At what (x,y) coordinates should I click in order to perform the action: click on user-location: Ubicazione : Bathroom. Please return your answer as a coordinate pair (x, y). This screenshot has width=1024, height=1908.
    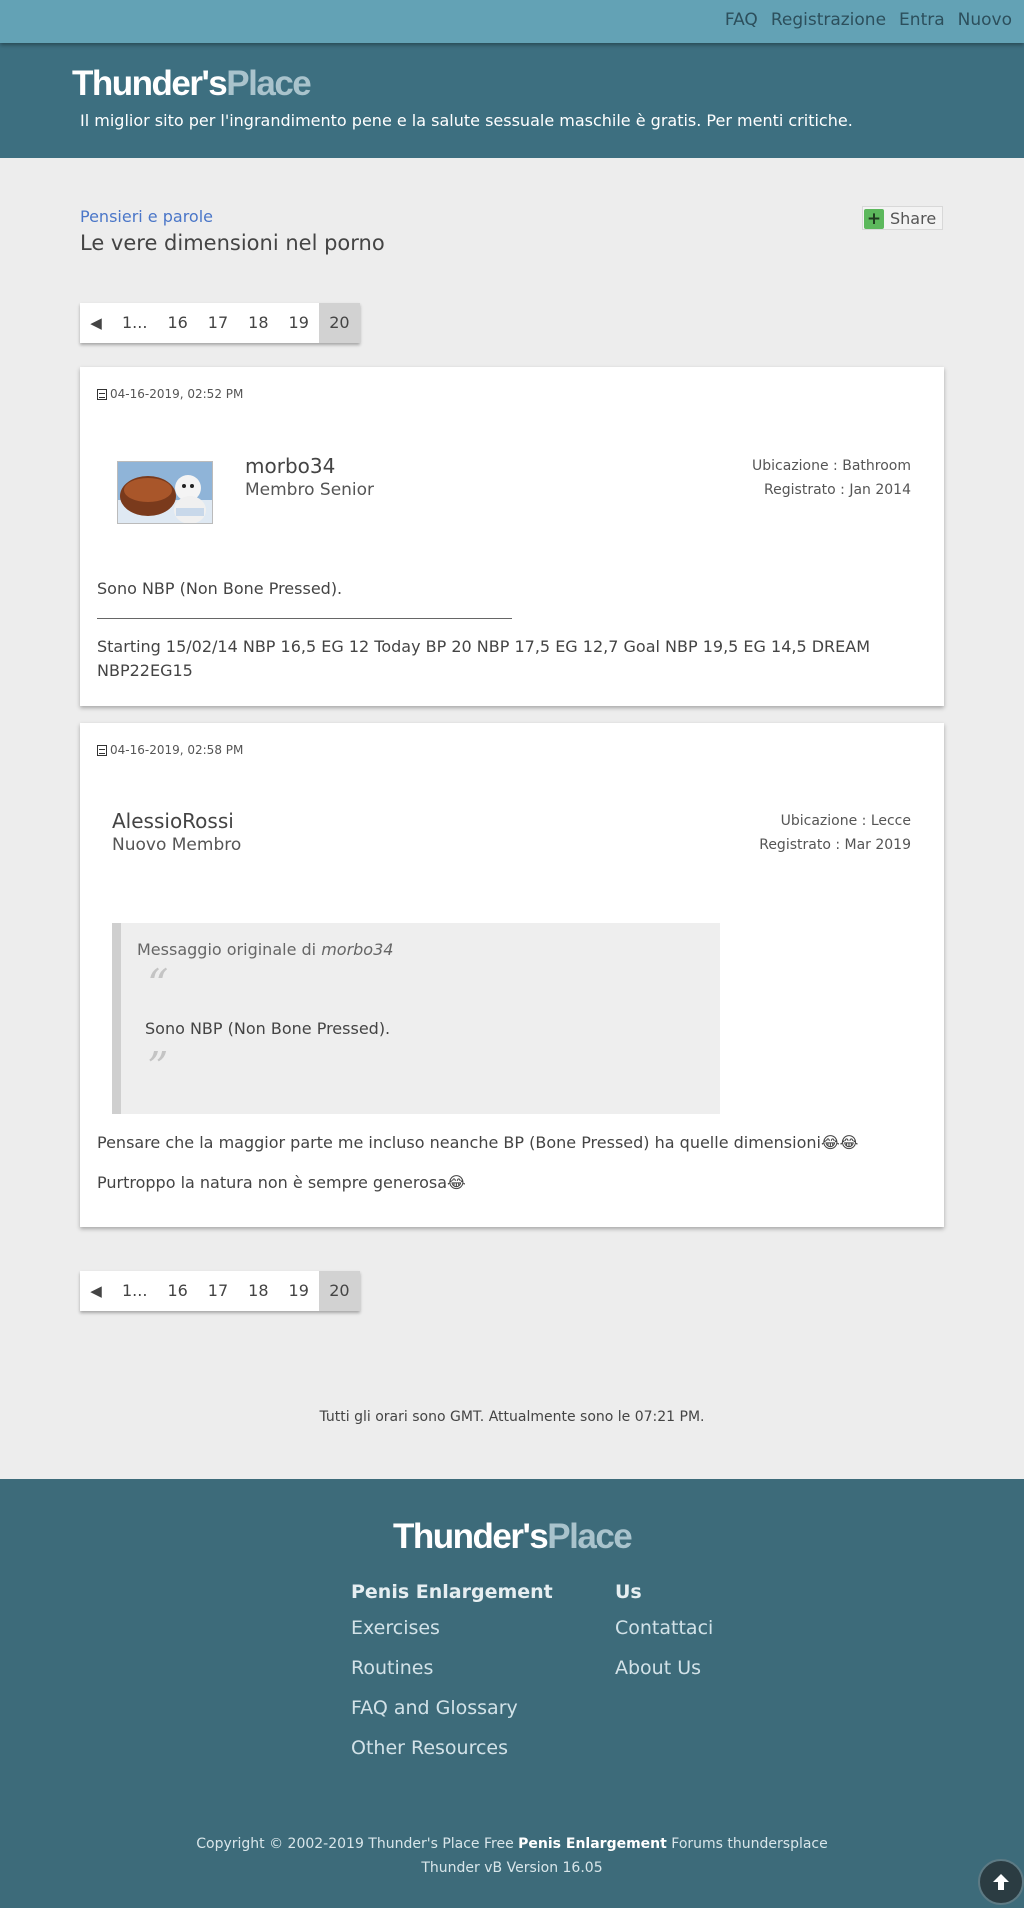
    Looking at the image, I should click on (831, 466).